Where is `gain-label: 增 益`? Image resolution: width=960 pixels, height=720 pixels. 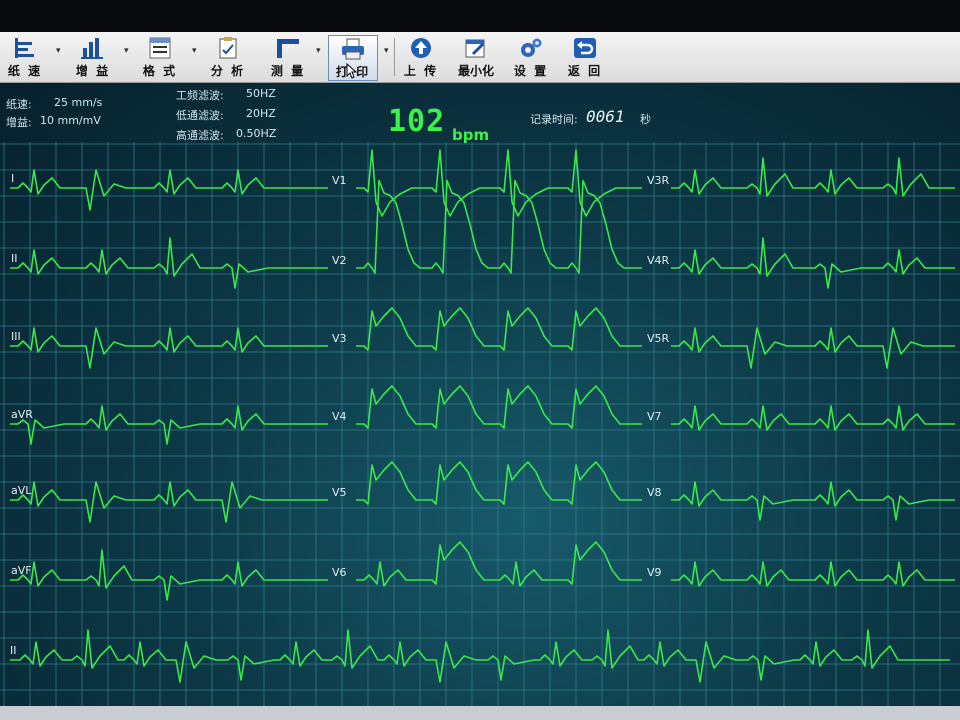
gain-label: 增 益 is located at coordinates (93, 71).